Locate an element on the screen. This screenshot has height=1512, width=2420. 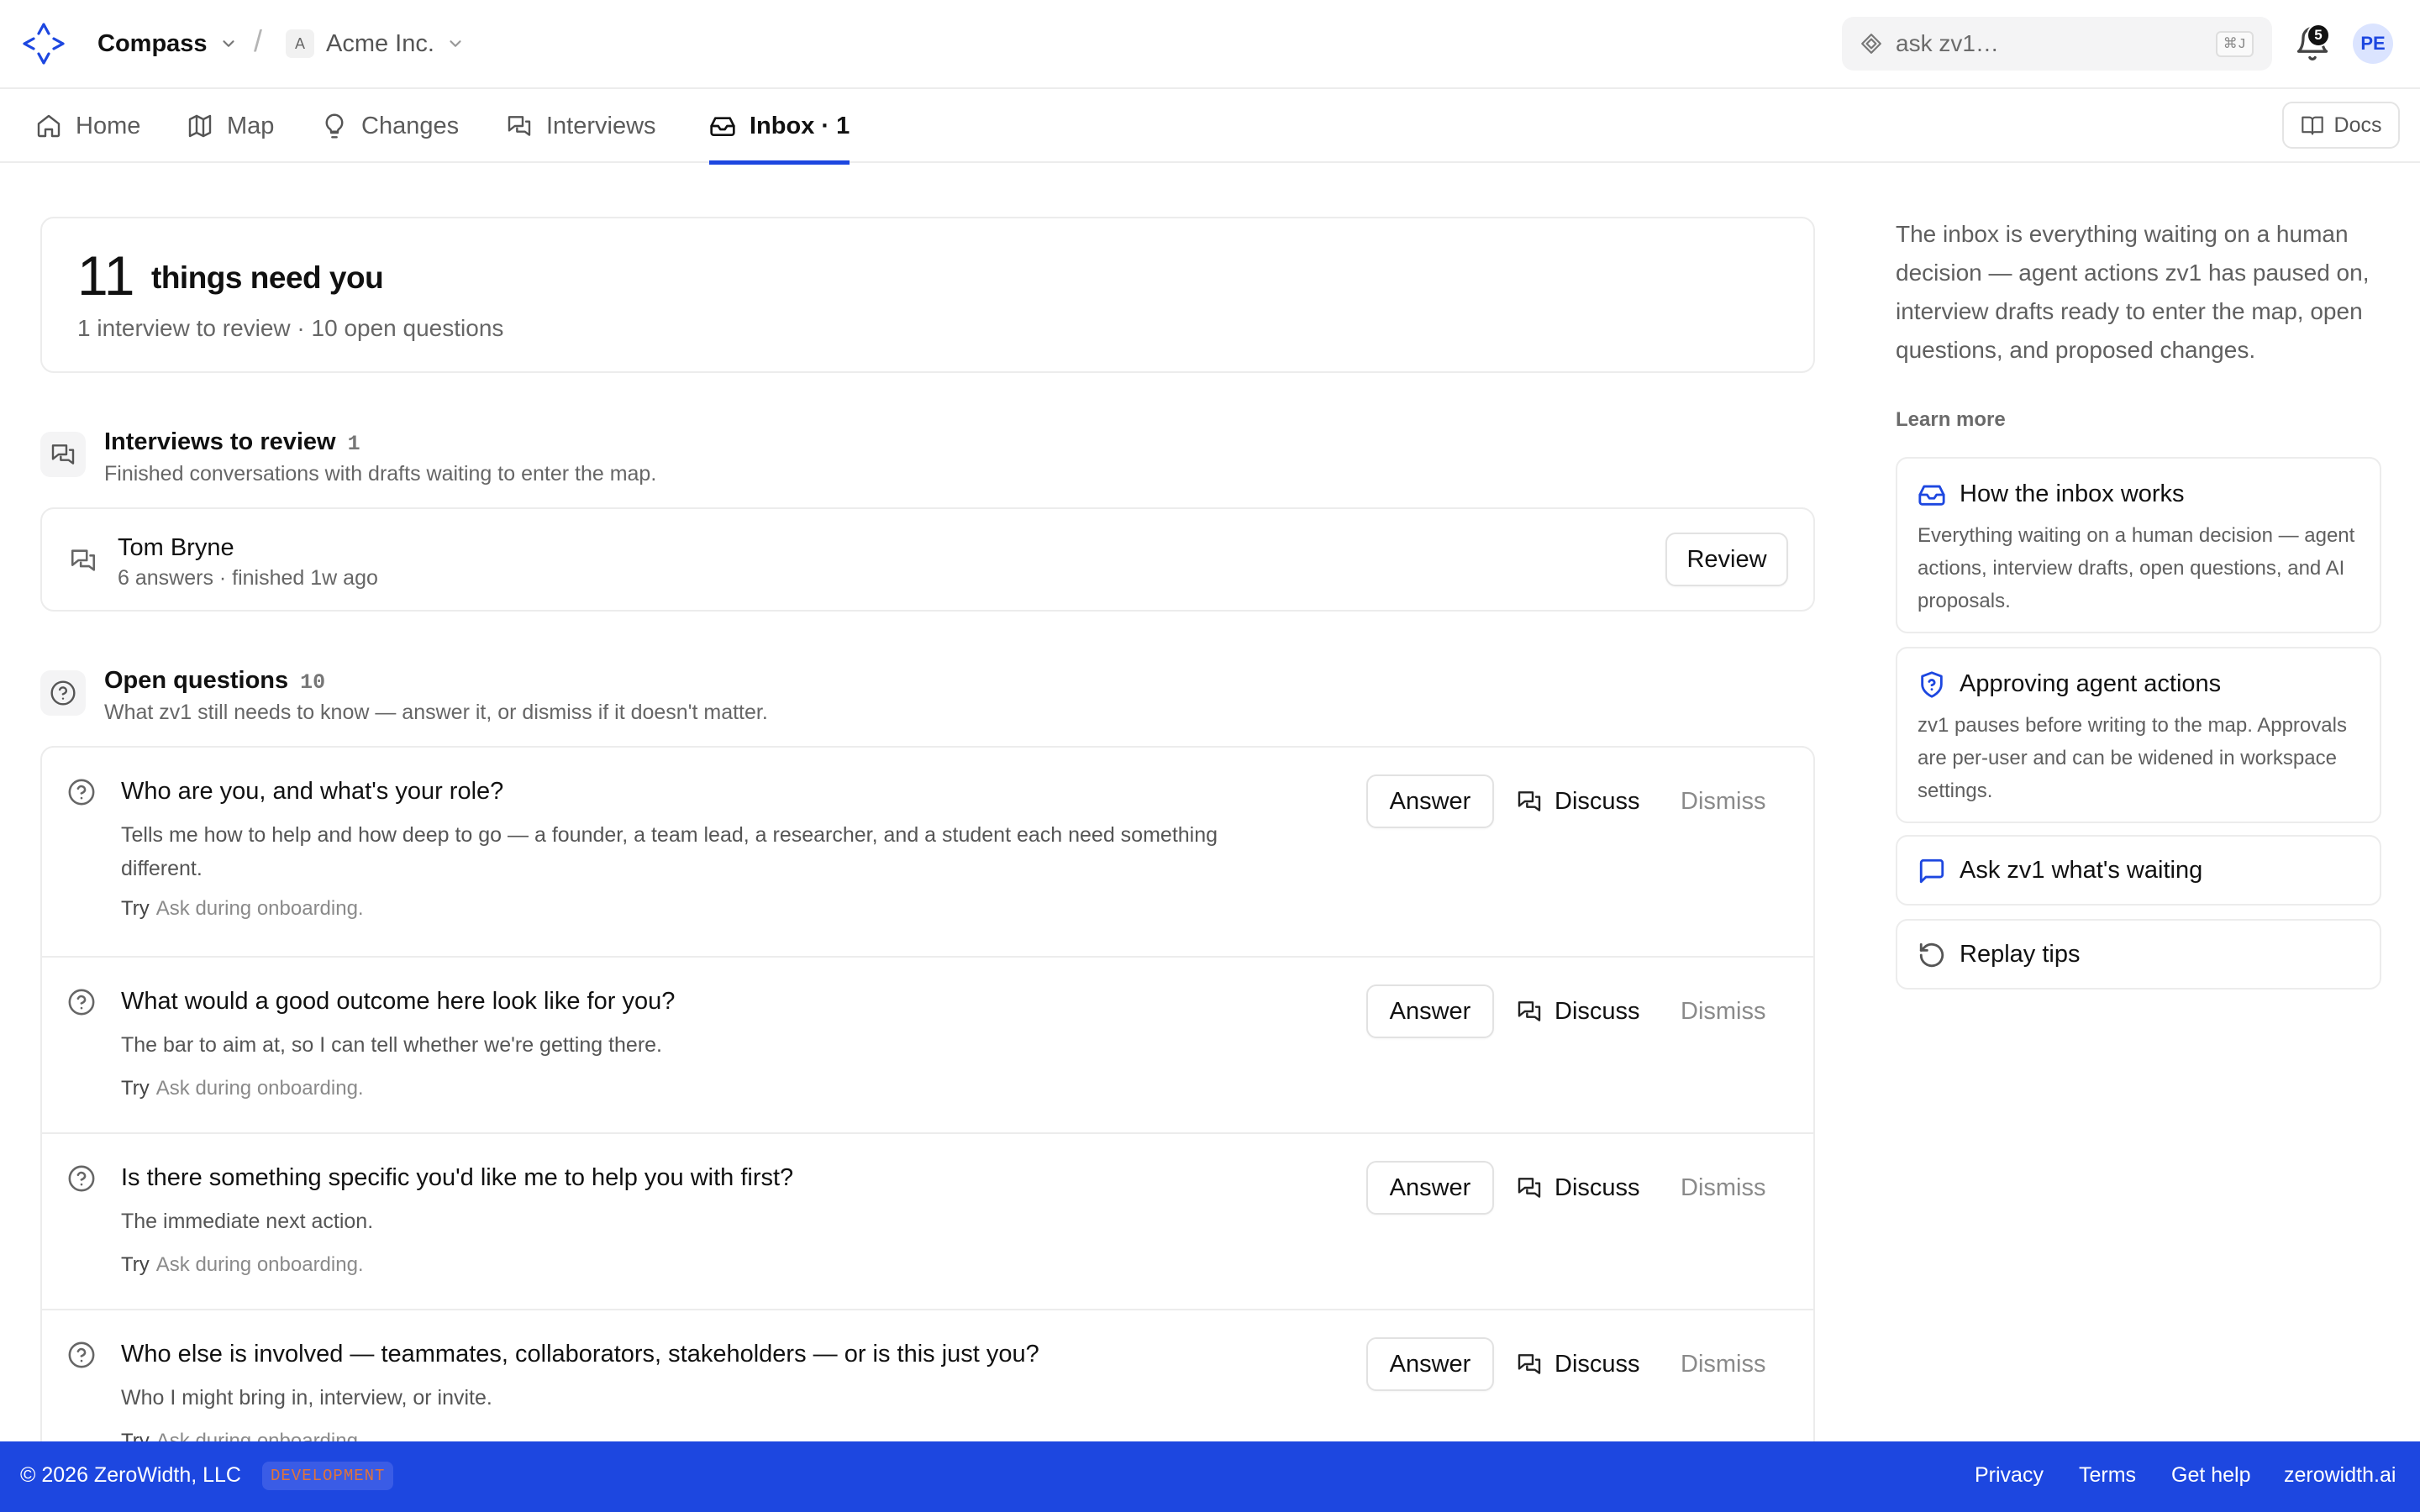
tab-label: Map is located at coordinates (251, 125).